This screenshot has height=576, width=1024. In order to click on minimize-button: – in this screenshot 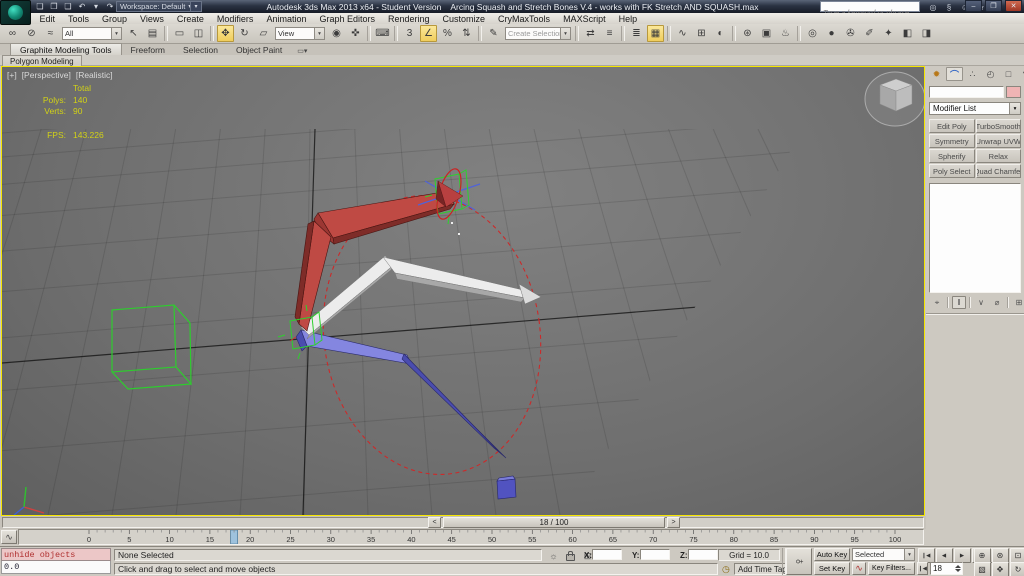, I will do `click(973, 6)`.